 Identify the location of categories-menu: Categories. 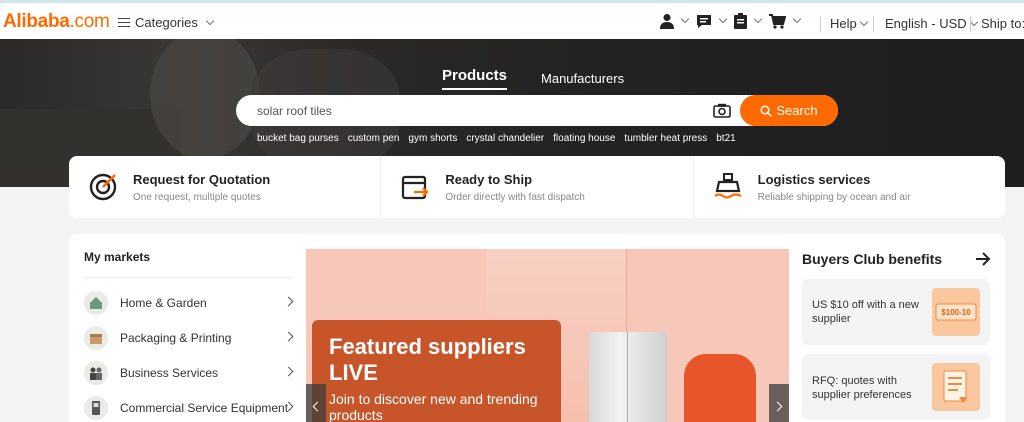
(166, 22).